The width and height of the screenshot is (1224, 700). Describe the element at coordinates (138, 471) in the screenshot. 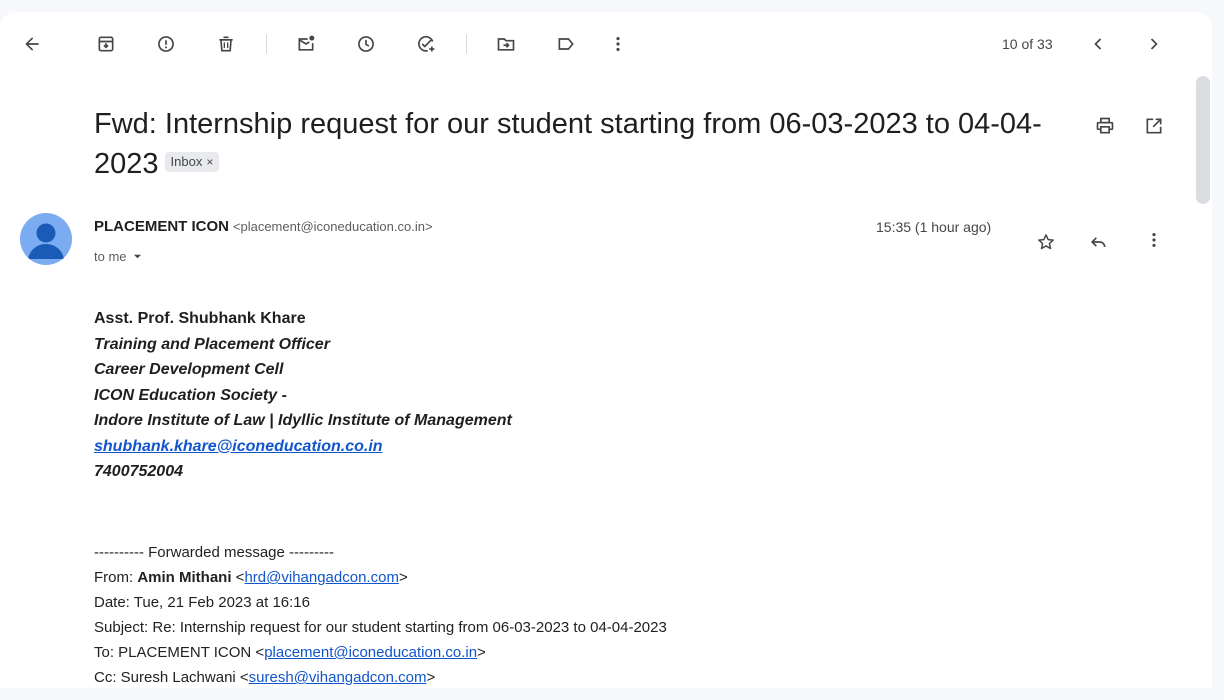

I see `signature-phone: 7400752004` at that location.